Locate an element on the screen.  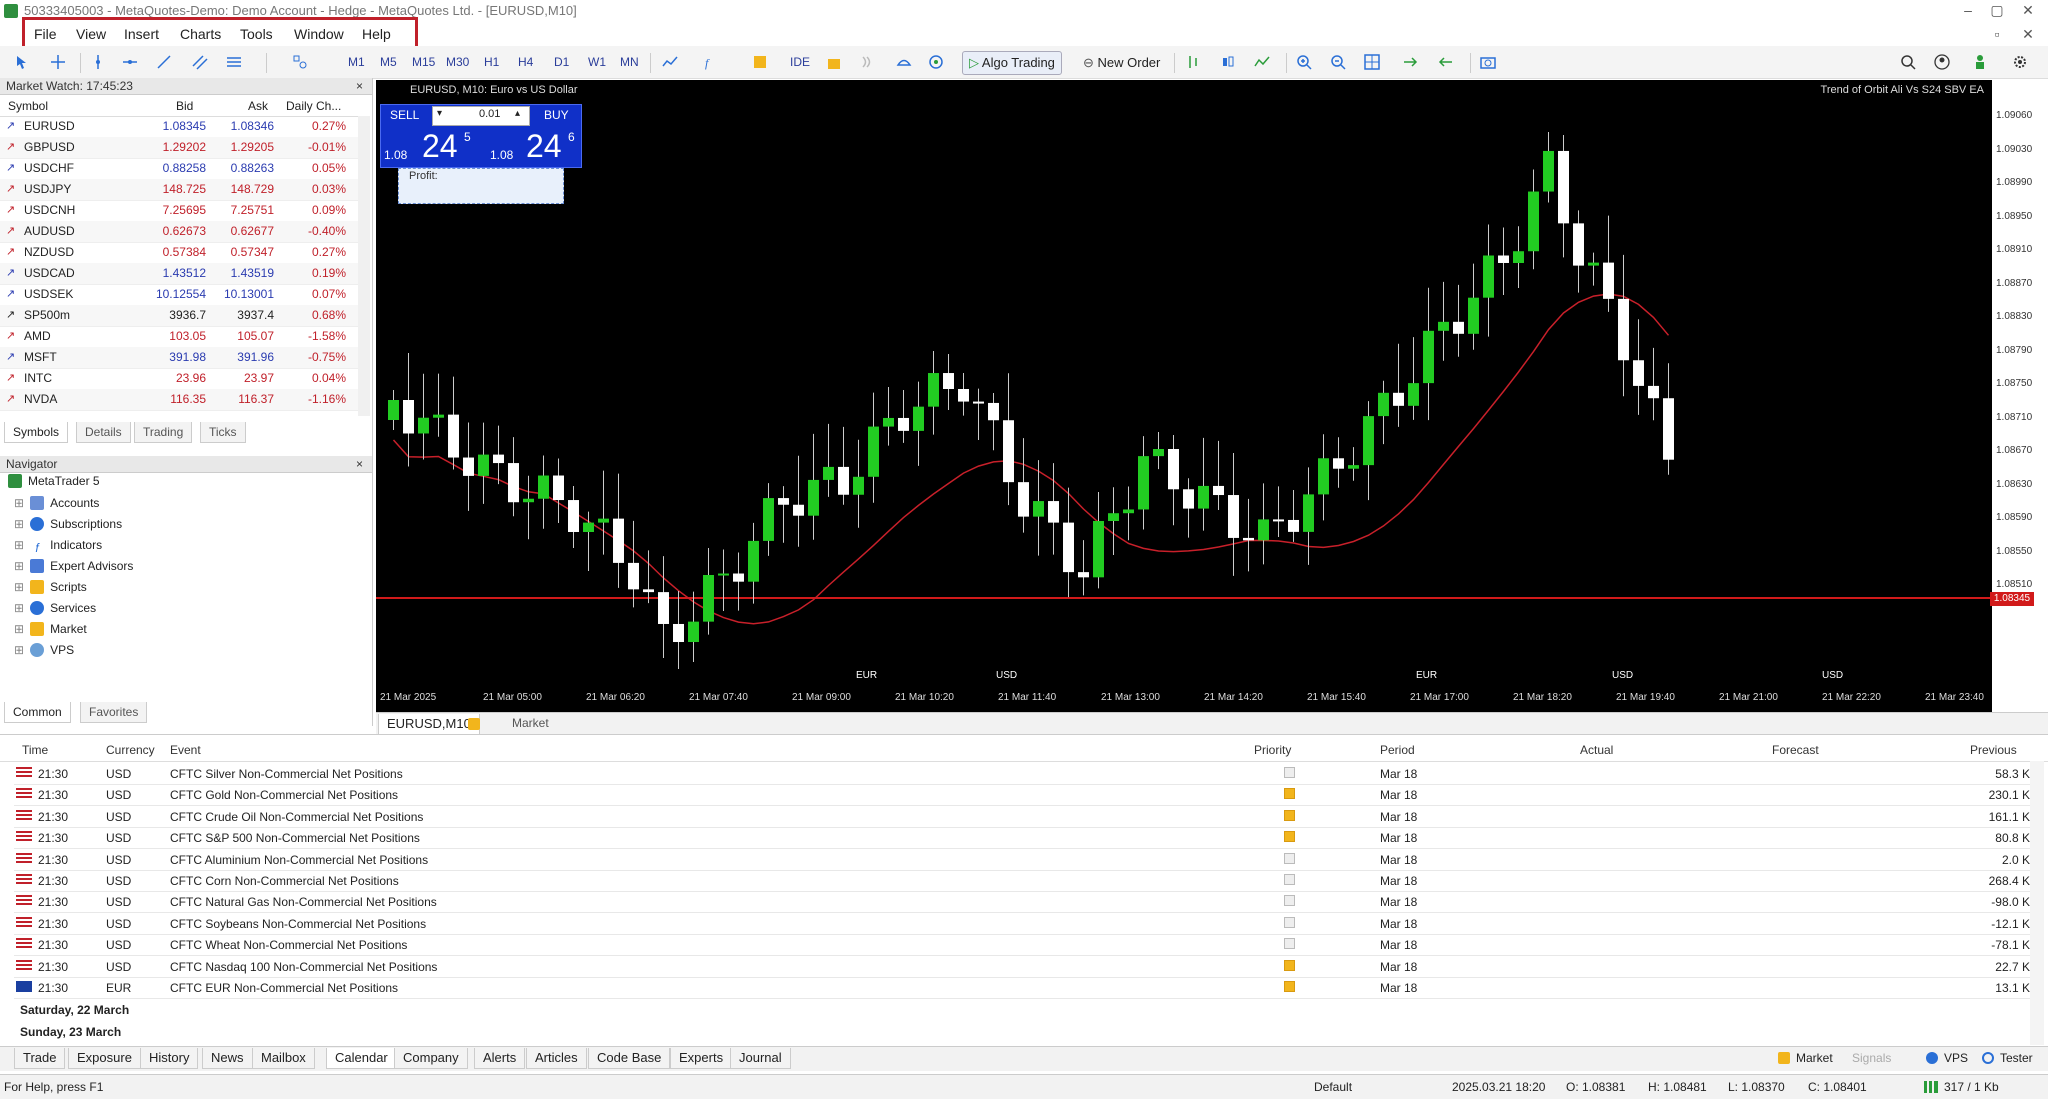
chart-shift-icon is located at coordinates (1446, 62).